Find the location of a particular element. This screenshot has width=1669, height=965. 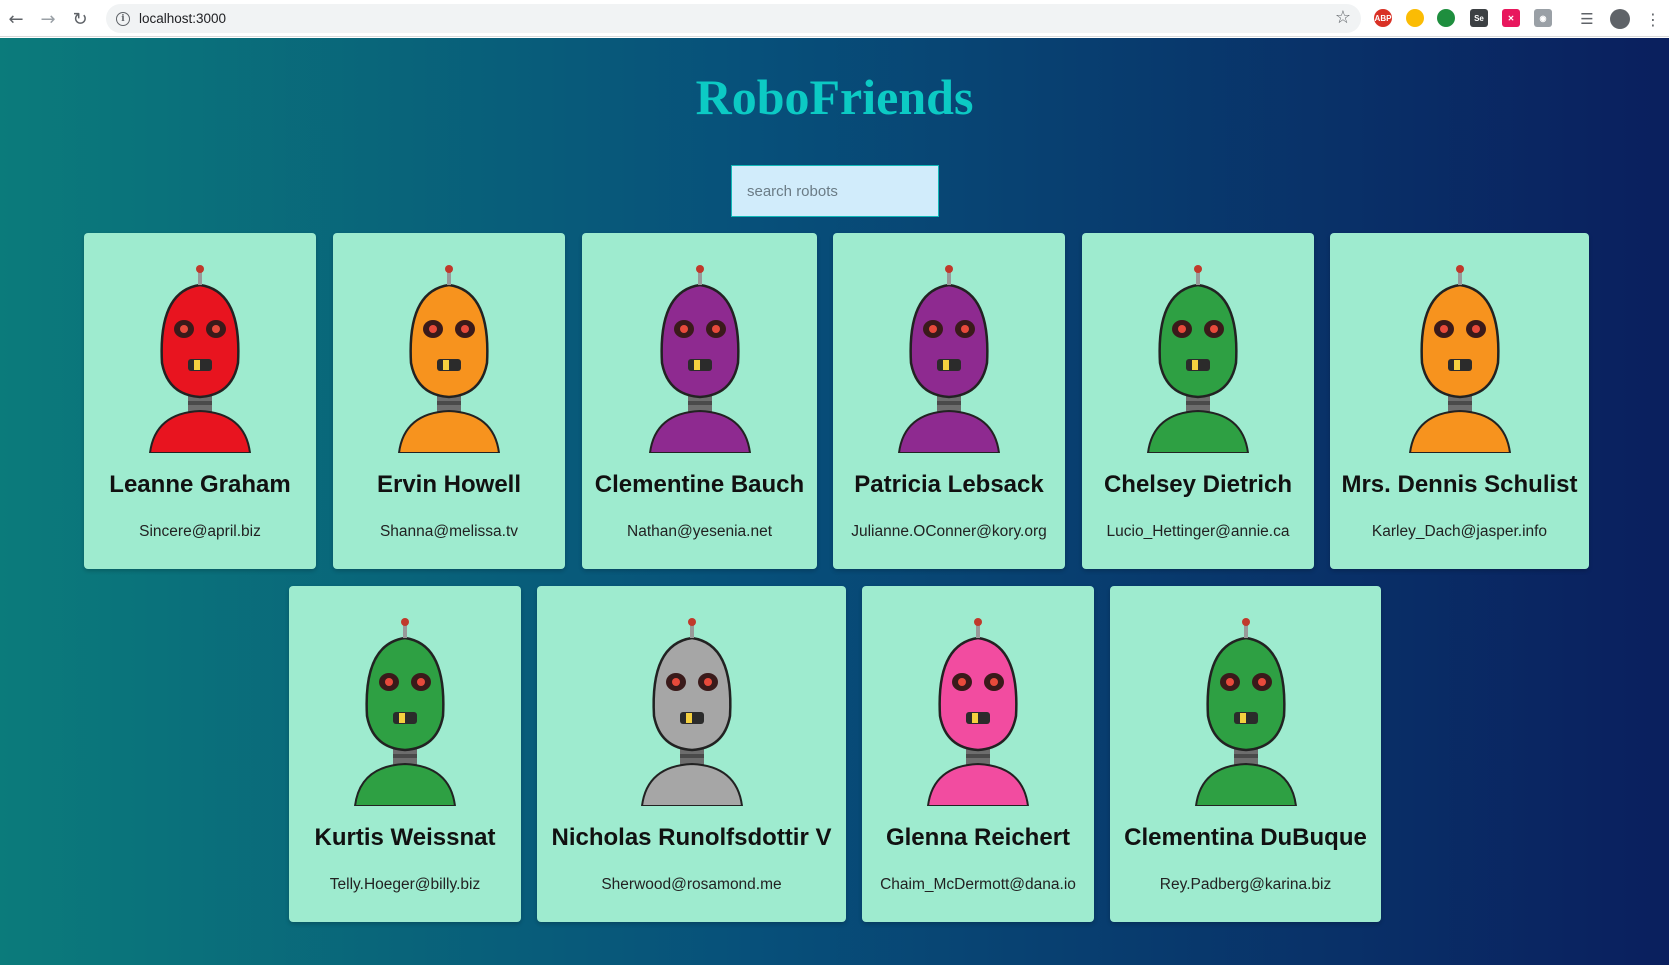

robot-card: Glenna Reichert Chaim_McDermott@dana.io is located at coordinates (978, 754).